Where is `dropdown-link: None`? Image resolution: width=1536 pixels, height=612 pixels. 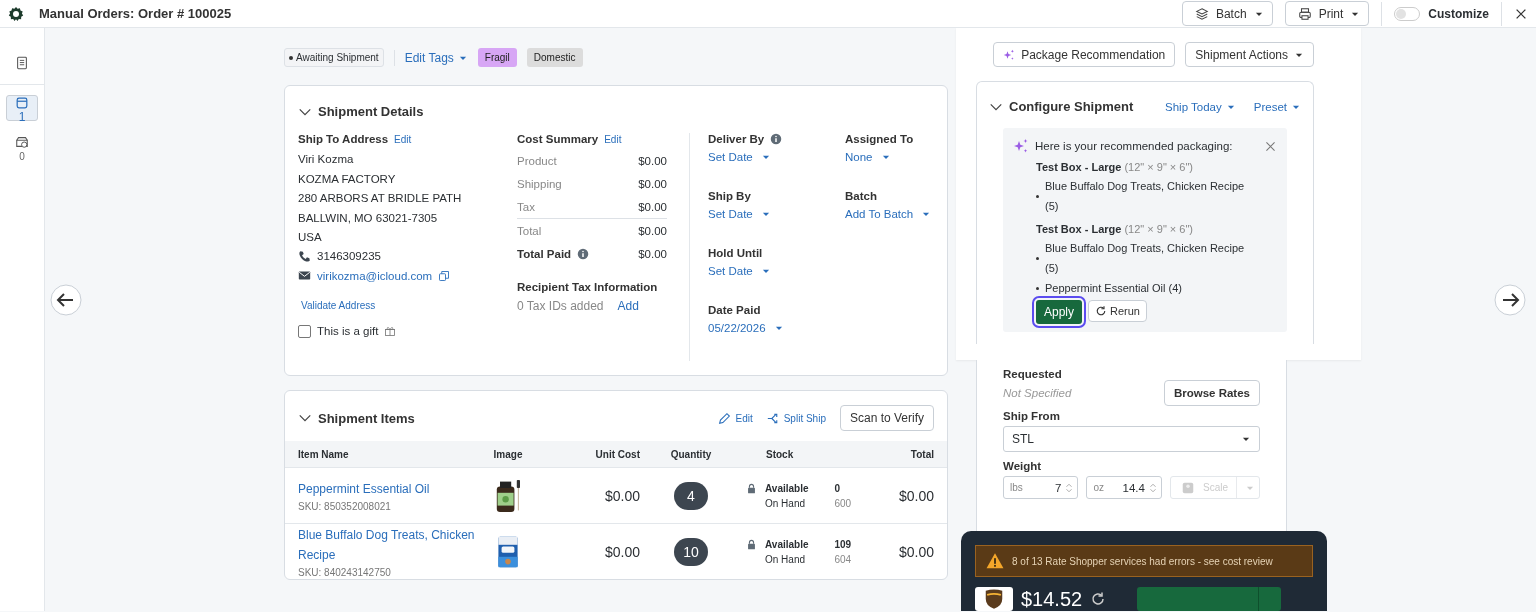 dropdown-link: None is located at coordinates (888, 157).